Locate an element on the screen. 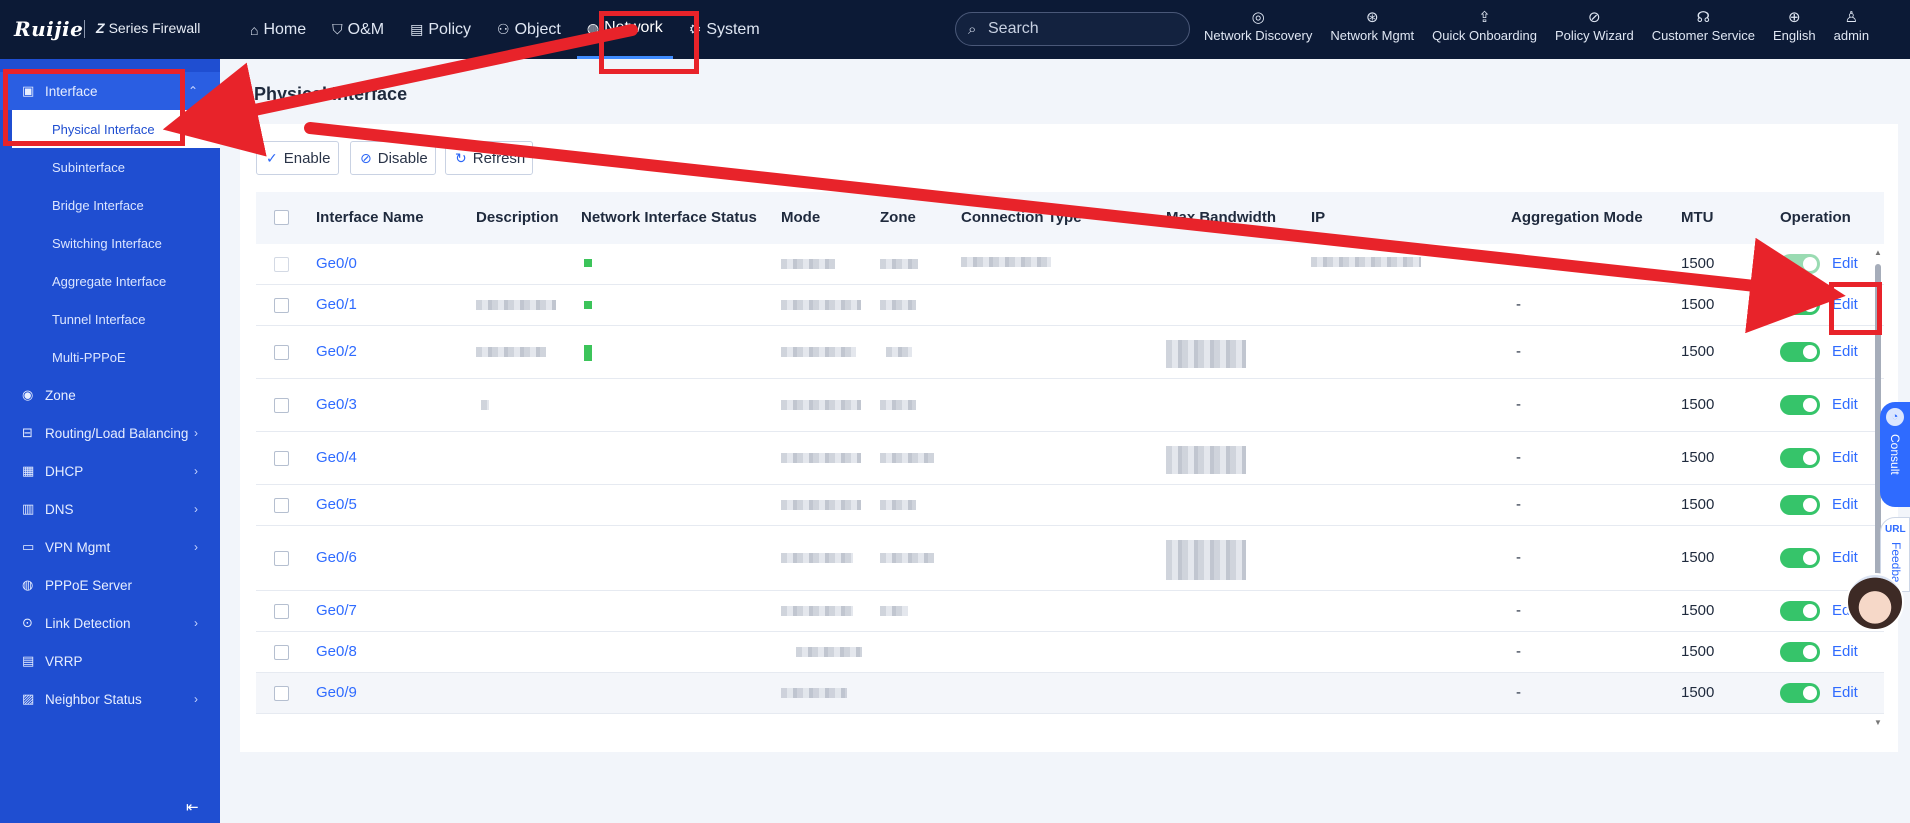  interface-name: Ge0/0 is located at coordinates (336, 263).